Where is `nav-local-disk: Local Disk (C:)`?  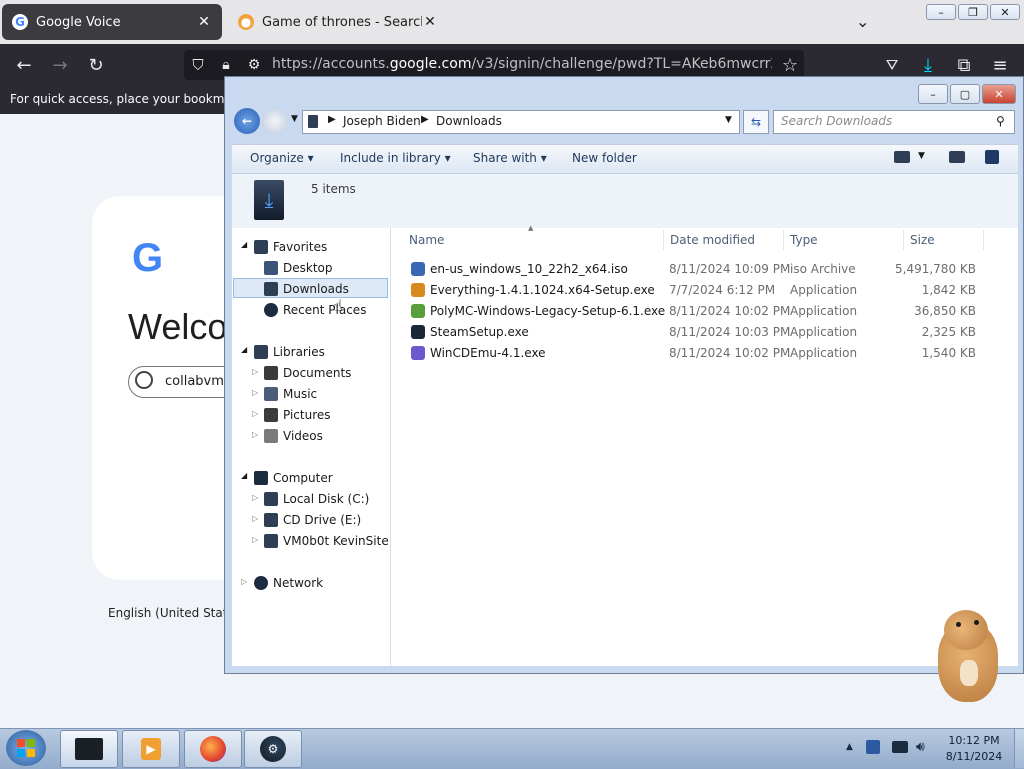
nav-local-disk: Local Disk (C:) is located at coordinates (326, 499).